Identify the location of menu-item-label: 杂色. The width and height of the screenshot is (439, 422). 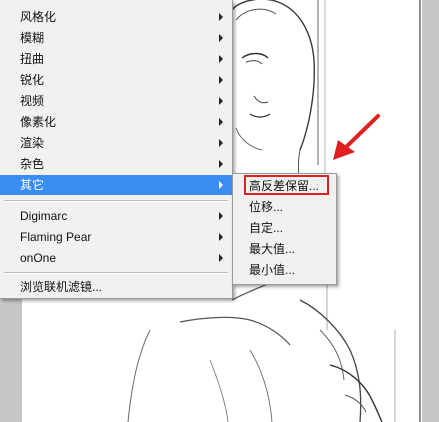
(32, 164).